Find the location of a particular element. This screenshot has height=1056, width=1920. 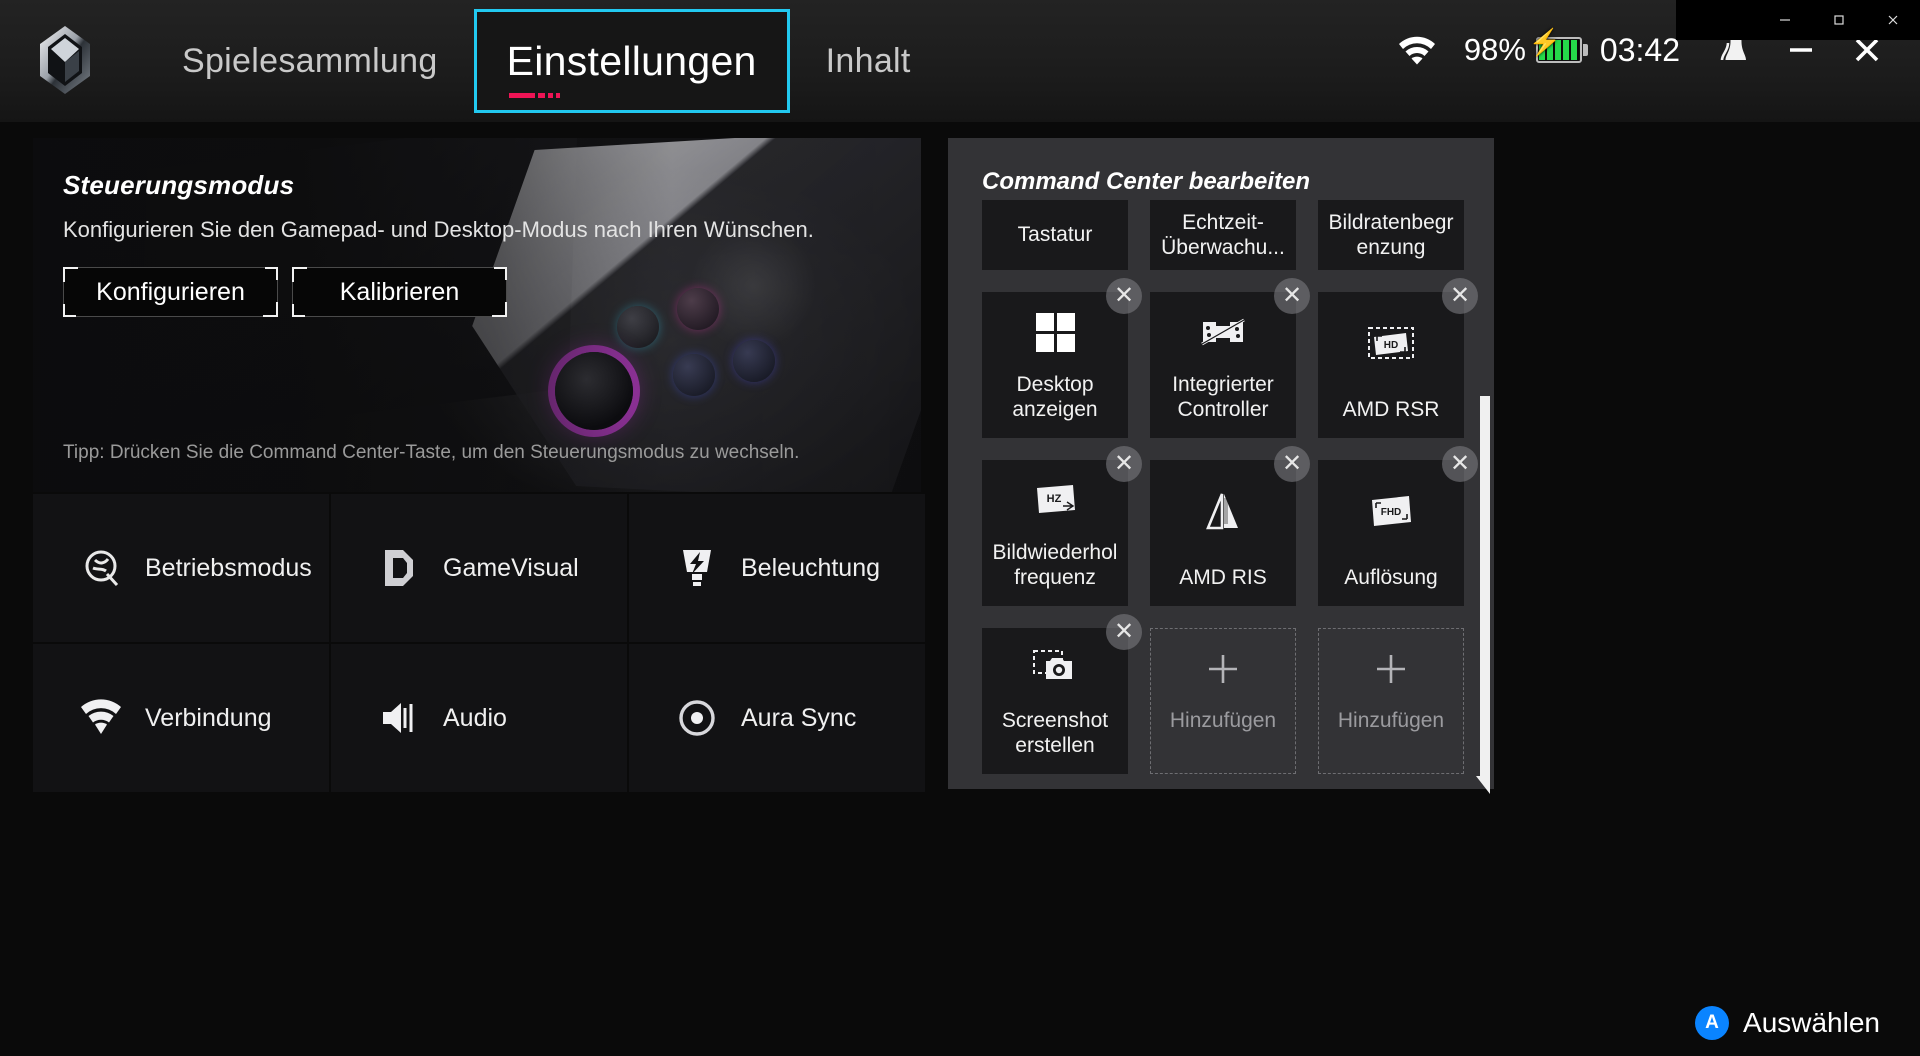

refresh-rate-hz-icon: HZ is located at coordinates (1055, 500).